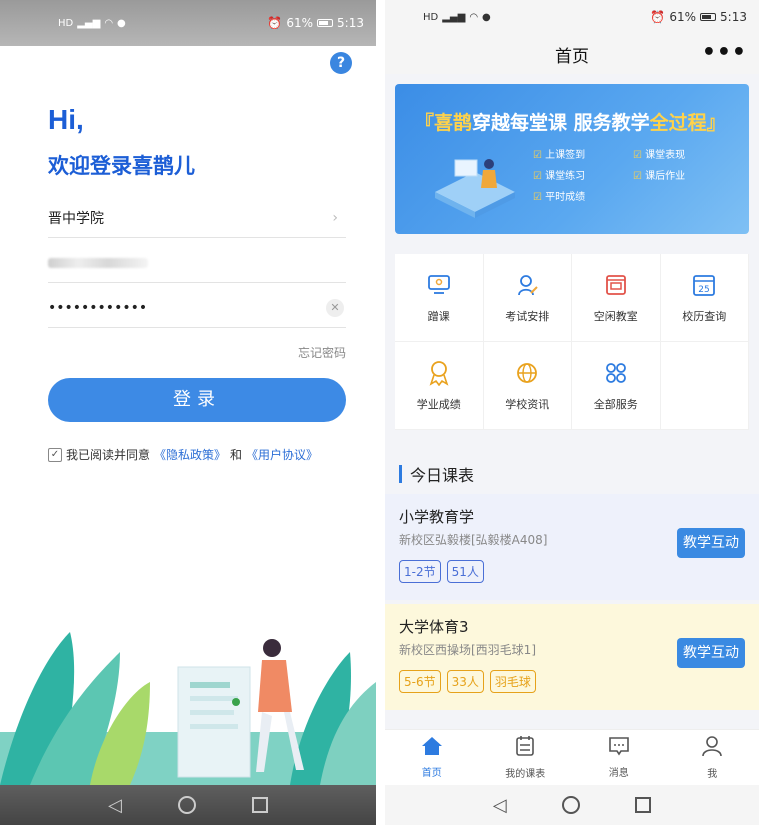 This screenshot has height=825, width=759. Describe the element at coordinates (434, 627) in the screenshot. I see `course-name: 大学体育3` at that location.